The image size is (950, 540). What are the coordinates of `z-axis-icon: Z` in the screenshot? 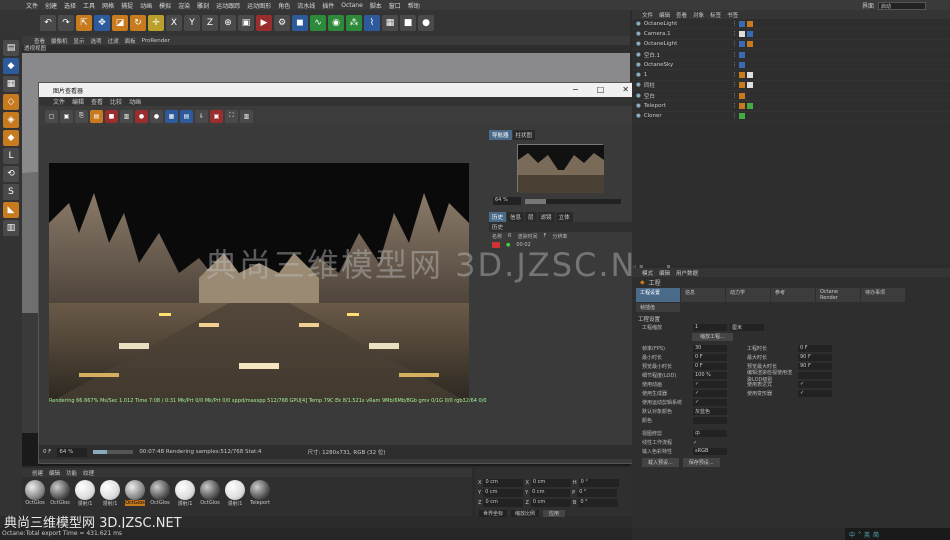 It's located at (210, 23).